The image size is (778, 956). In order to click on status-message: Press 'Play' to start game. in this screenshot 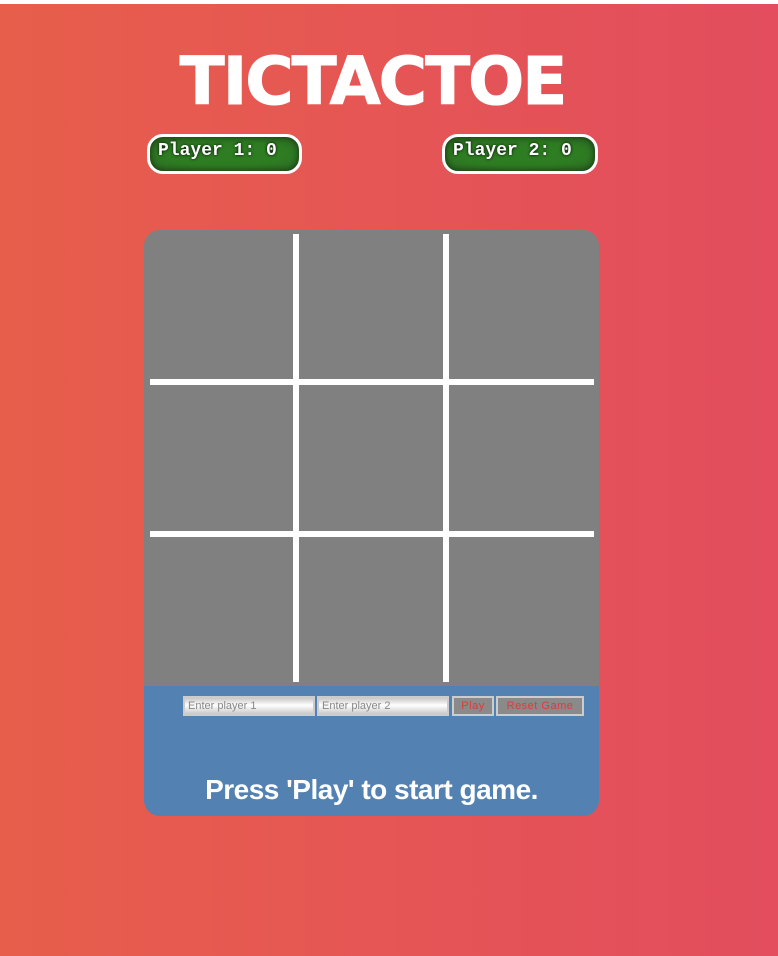, I will do `click(371, 789)`.